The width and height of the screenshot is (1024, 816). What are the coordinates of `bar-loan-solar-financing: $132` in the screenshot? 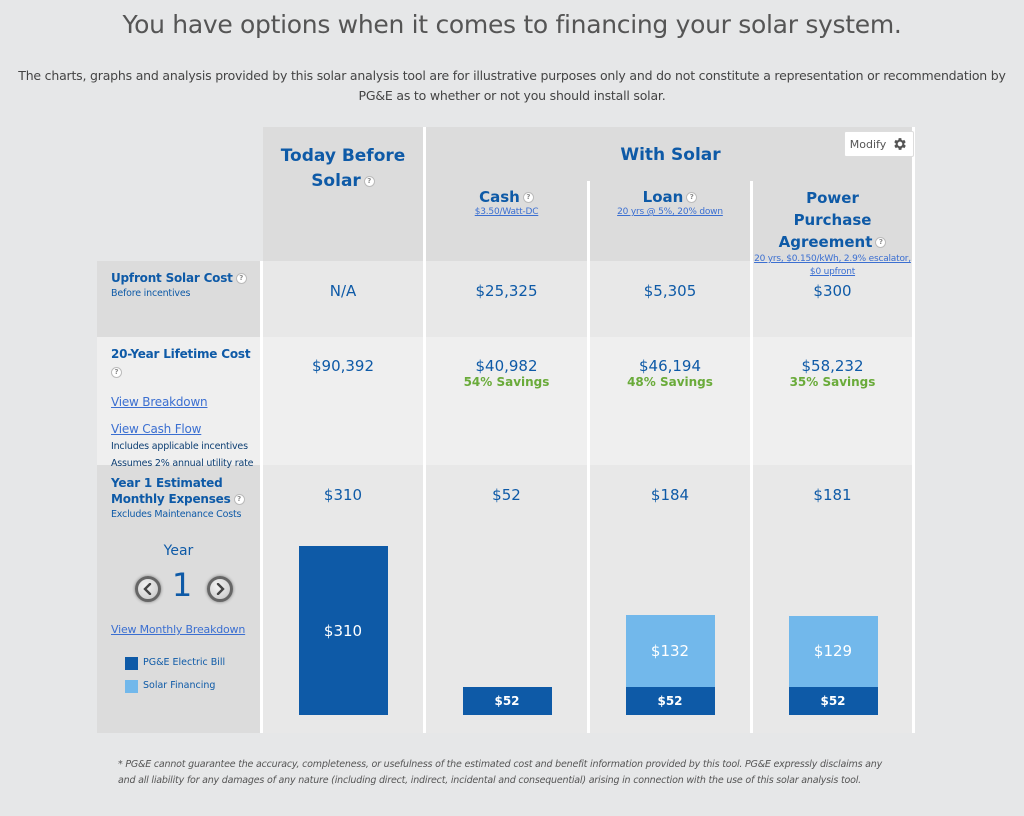 It's located at (670, 650).